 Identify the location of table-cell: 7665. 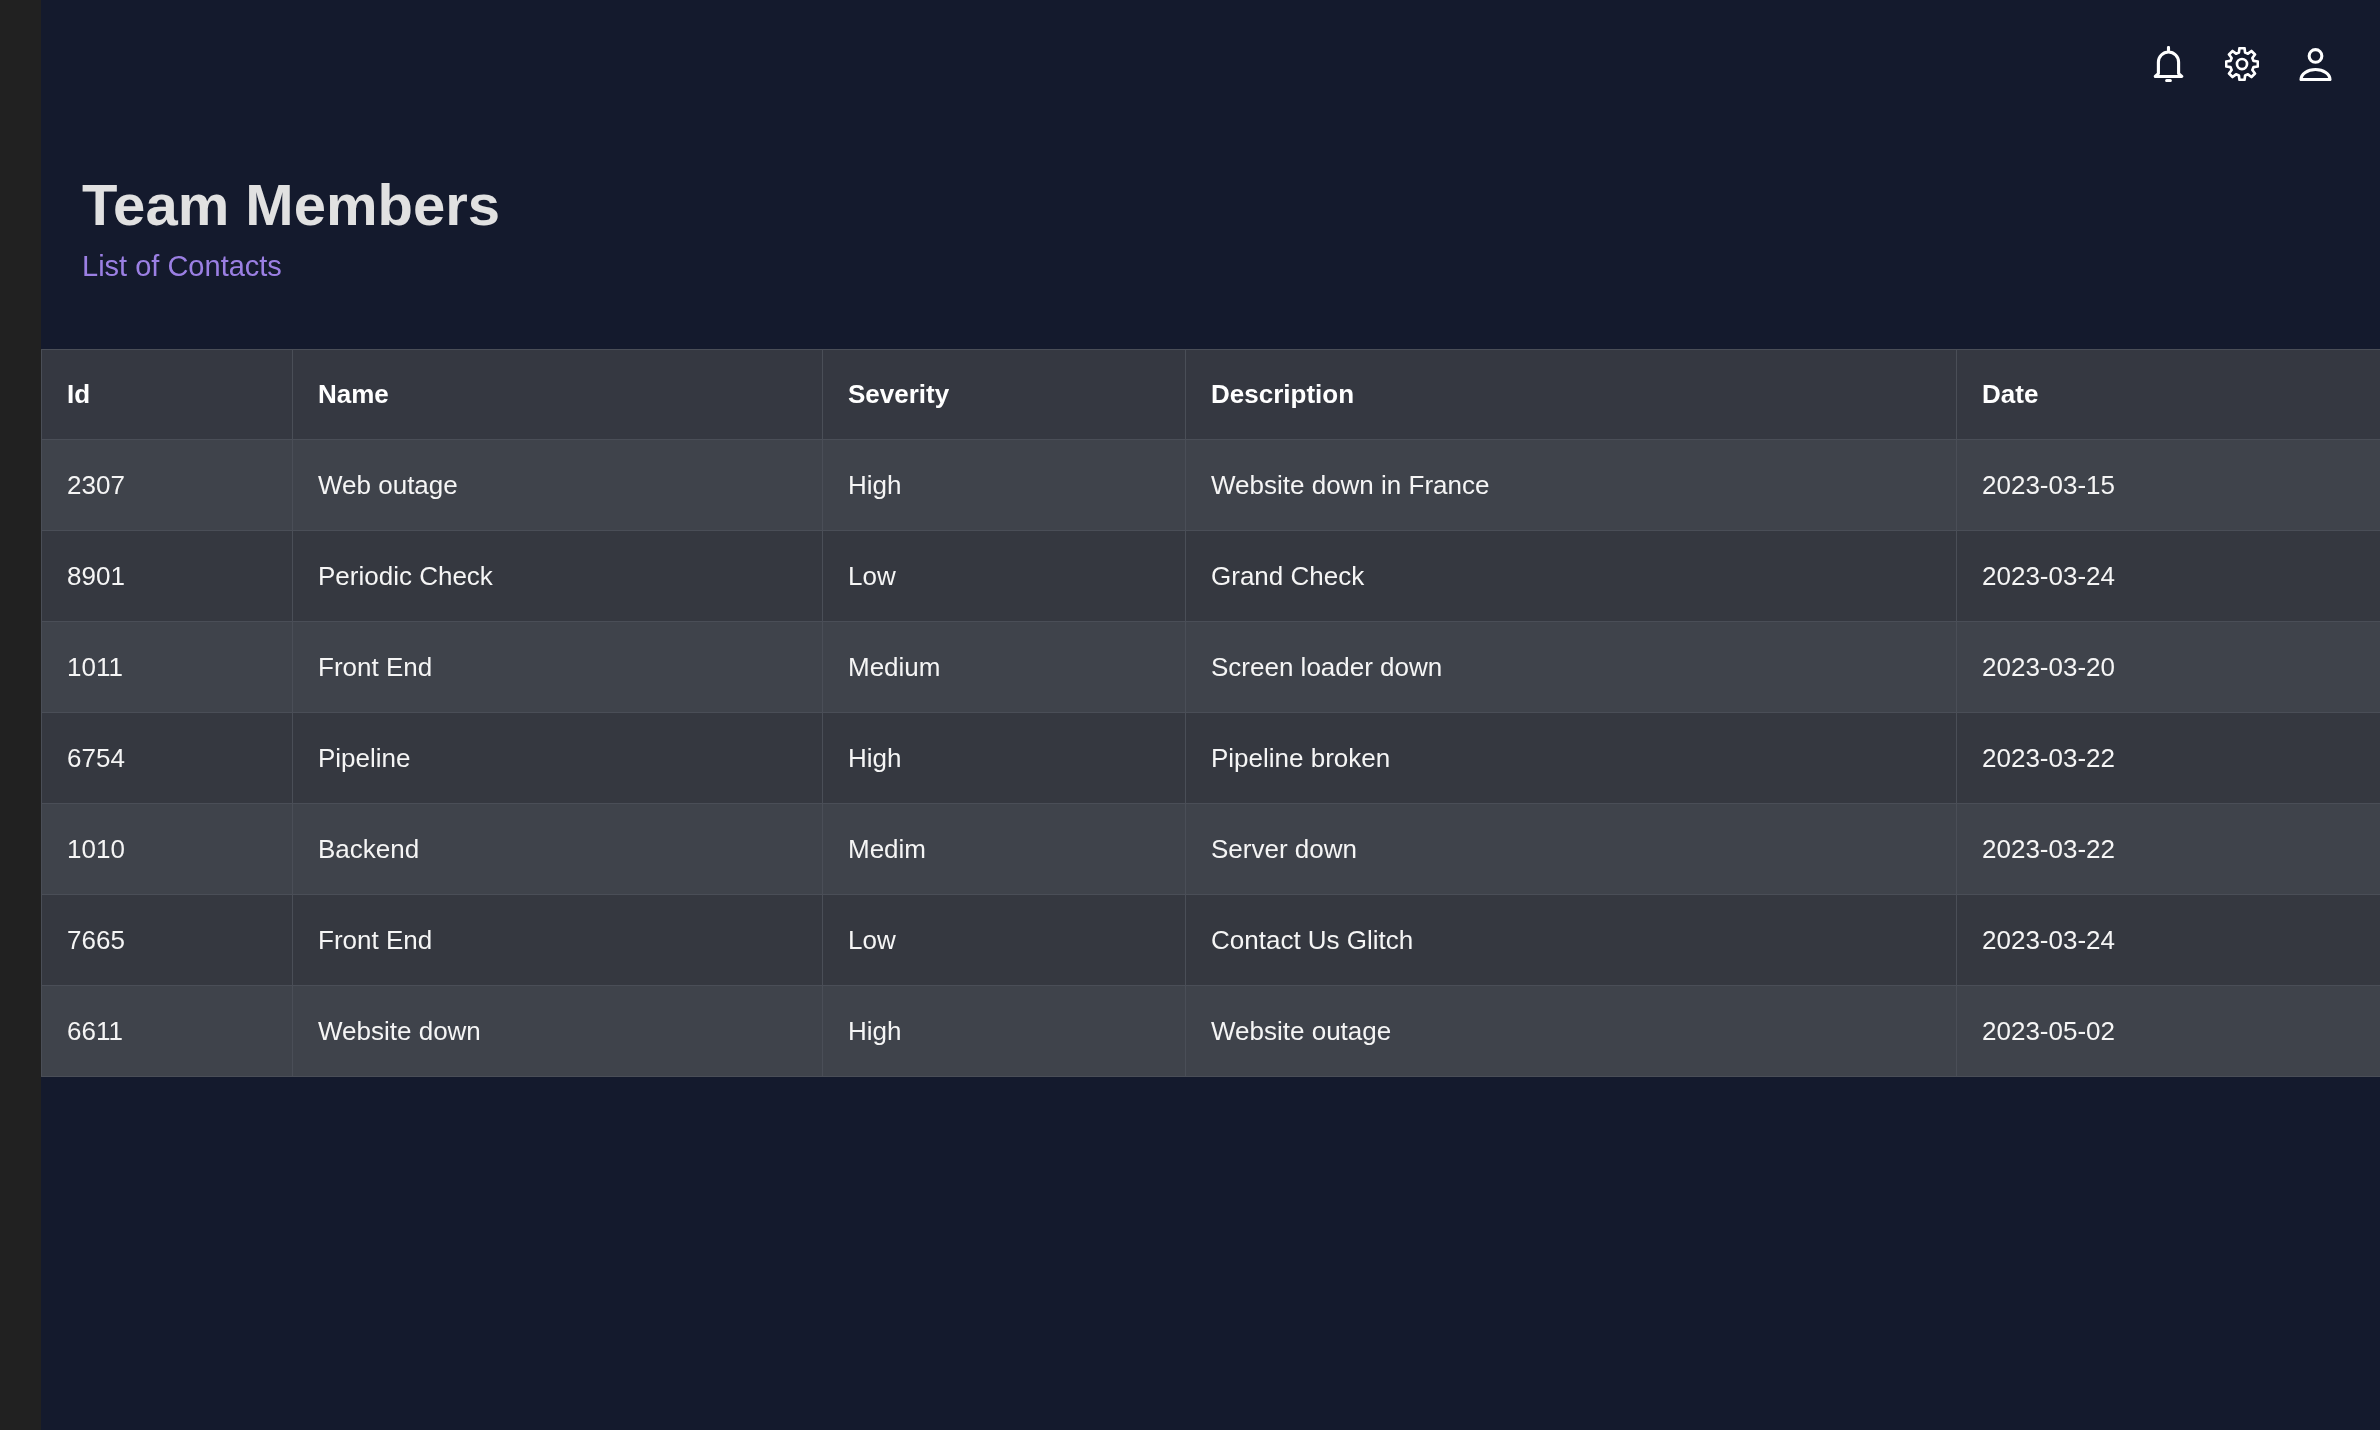
(167, 940).